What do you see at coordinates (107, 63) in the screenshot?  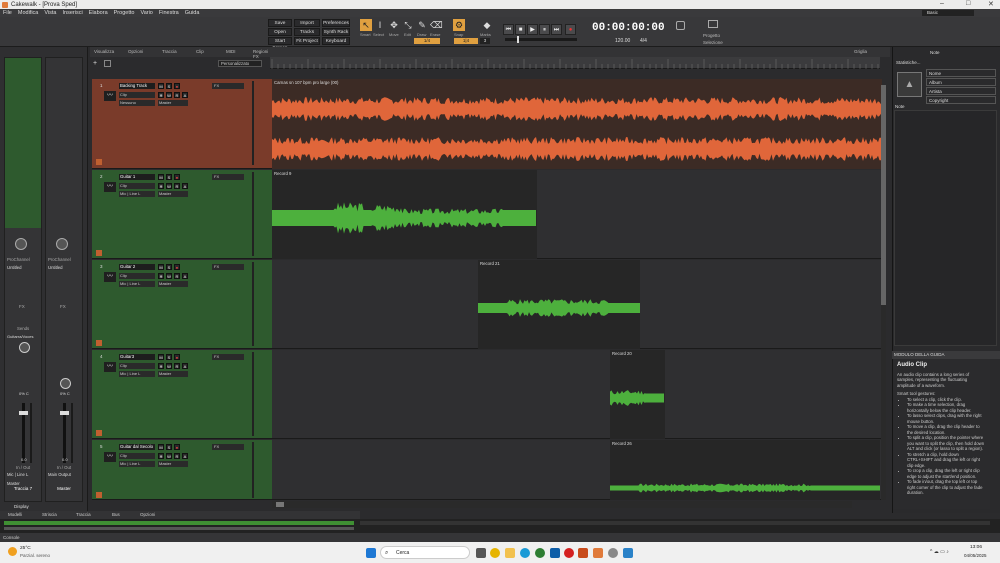 I see `grid-icon` at bounding box center [107, 63].